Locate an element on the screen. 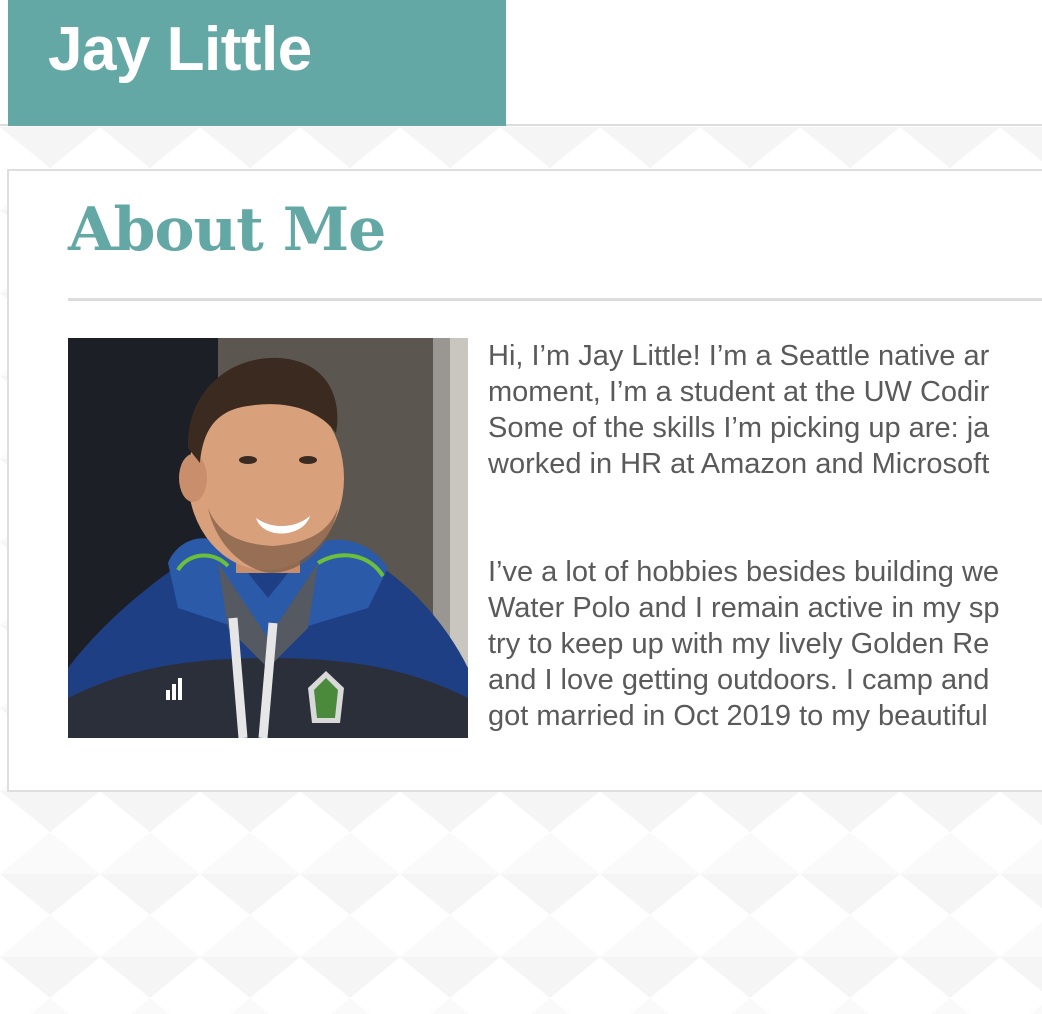 This screenshot has width=1042, height=1014. section-divider is located at coordinates (555, 299).